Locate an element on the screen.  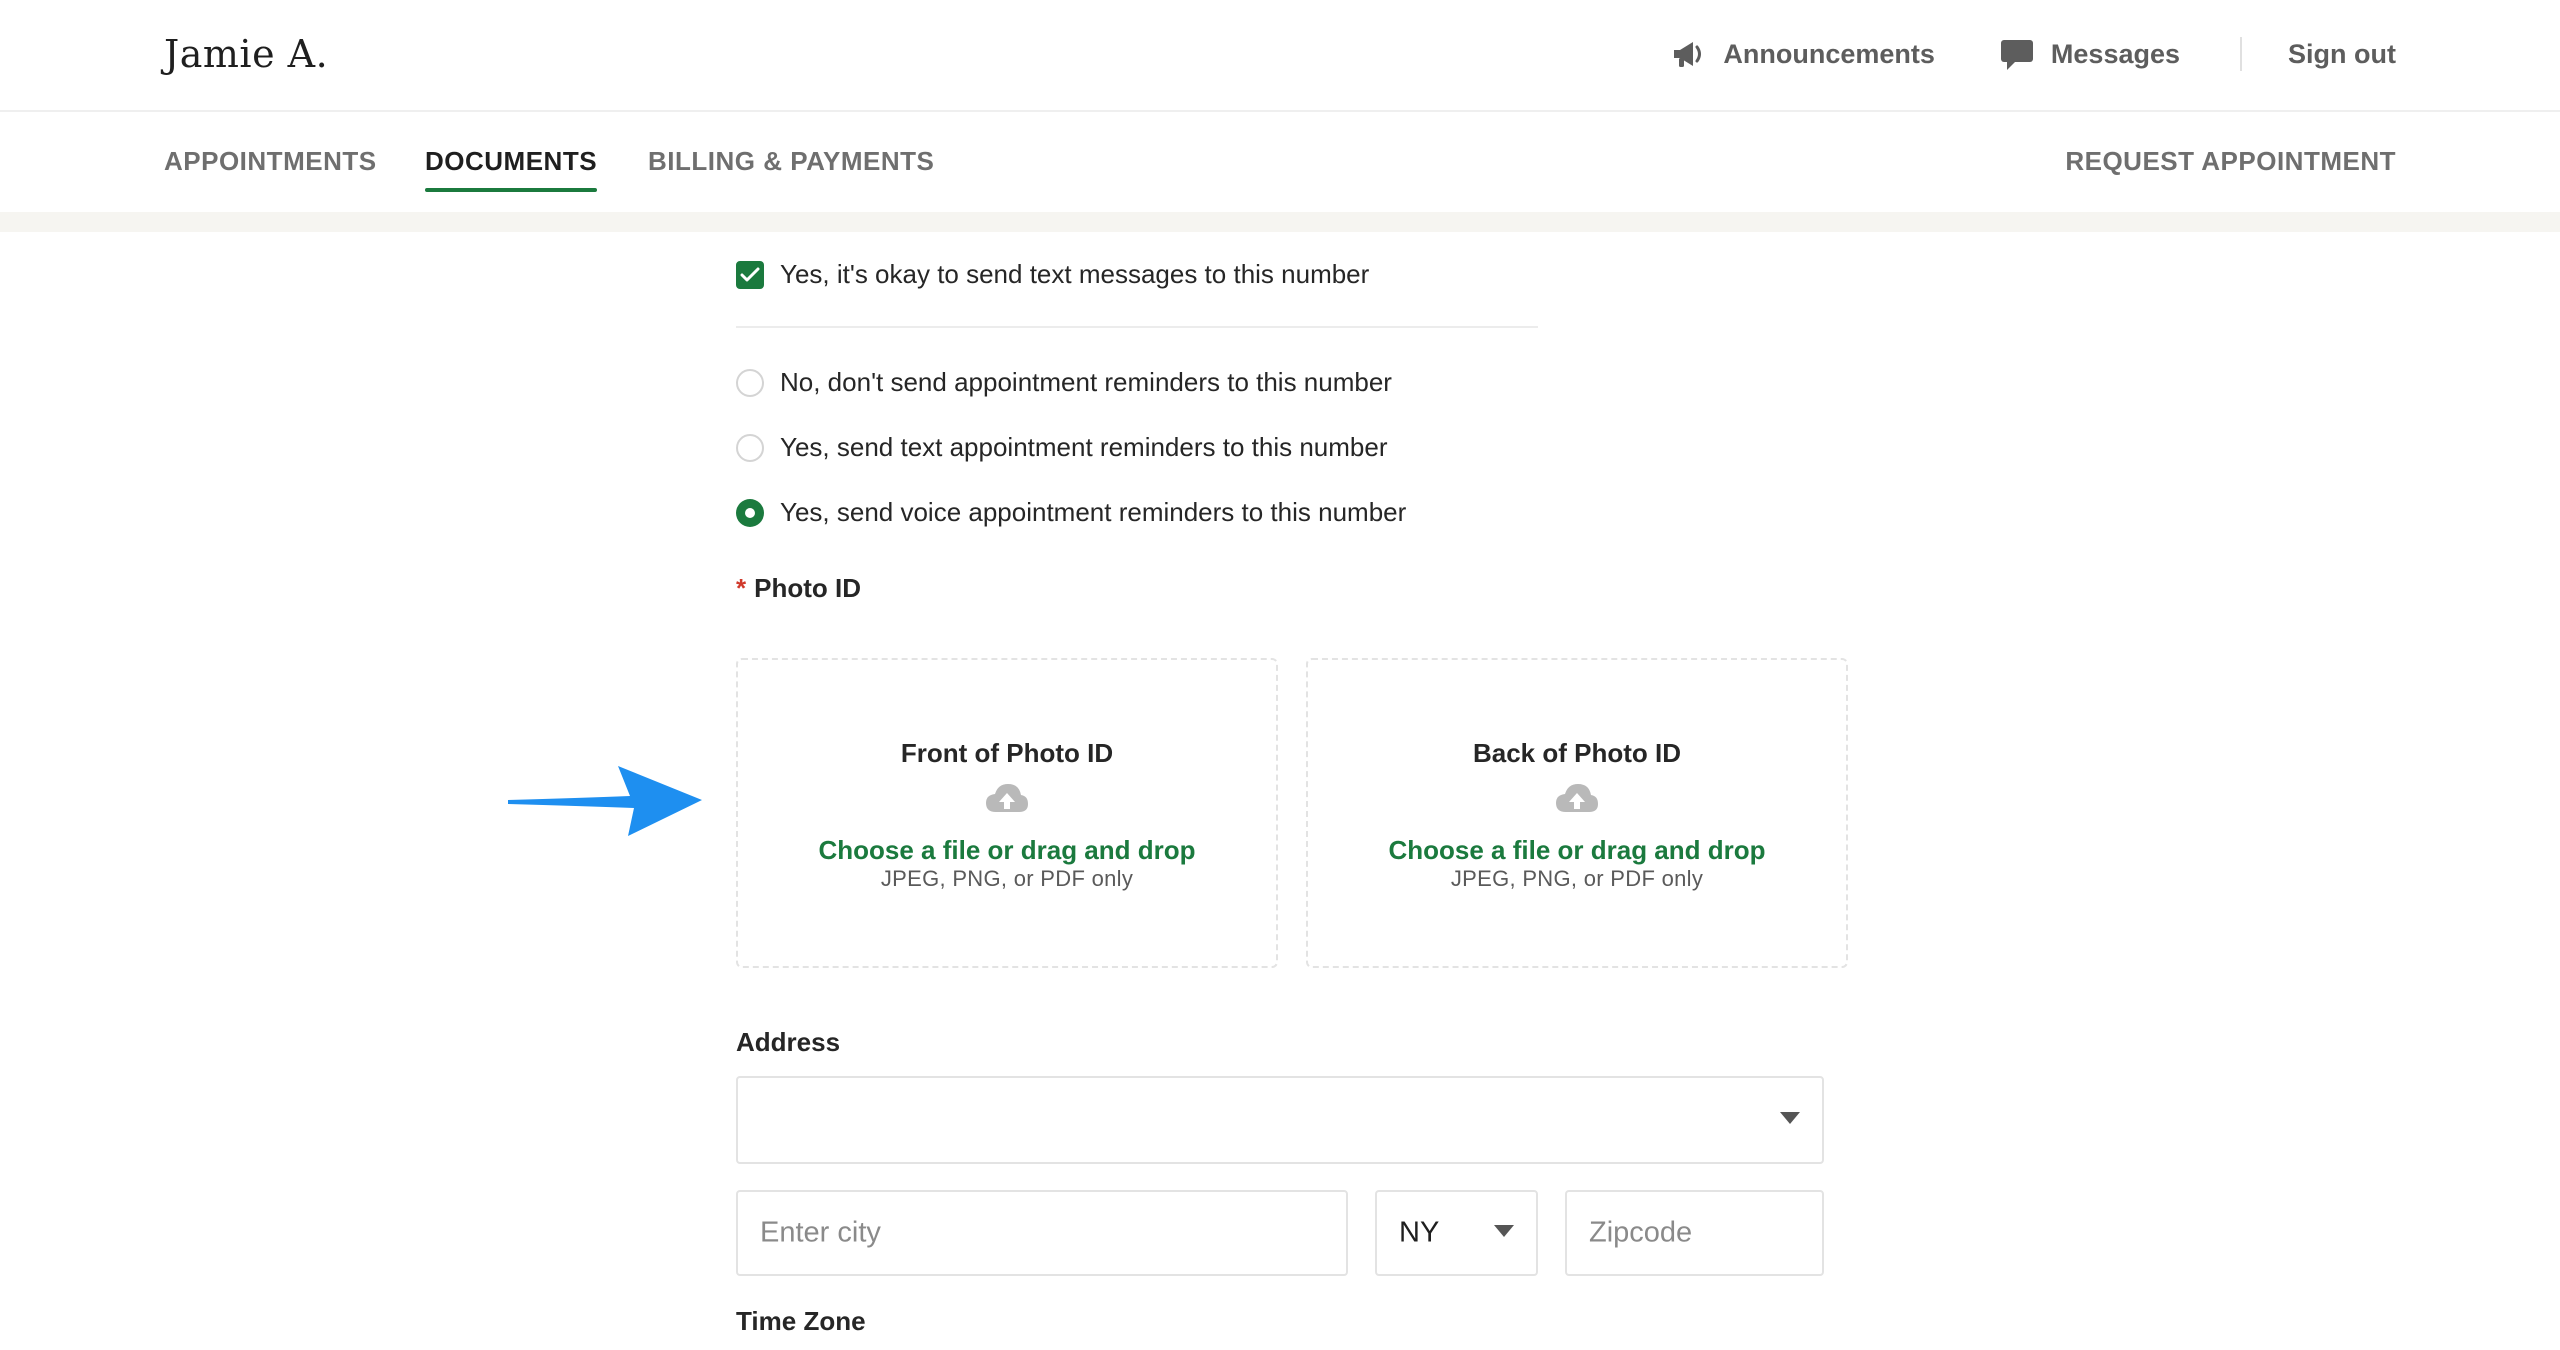
zipcode-placeholder: Zipcode is located at coordinates (1641, 1232).